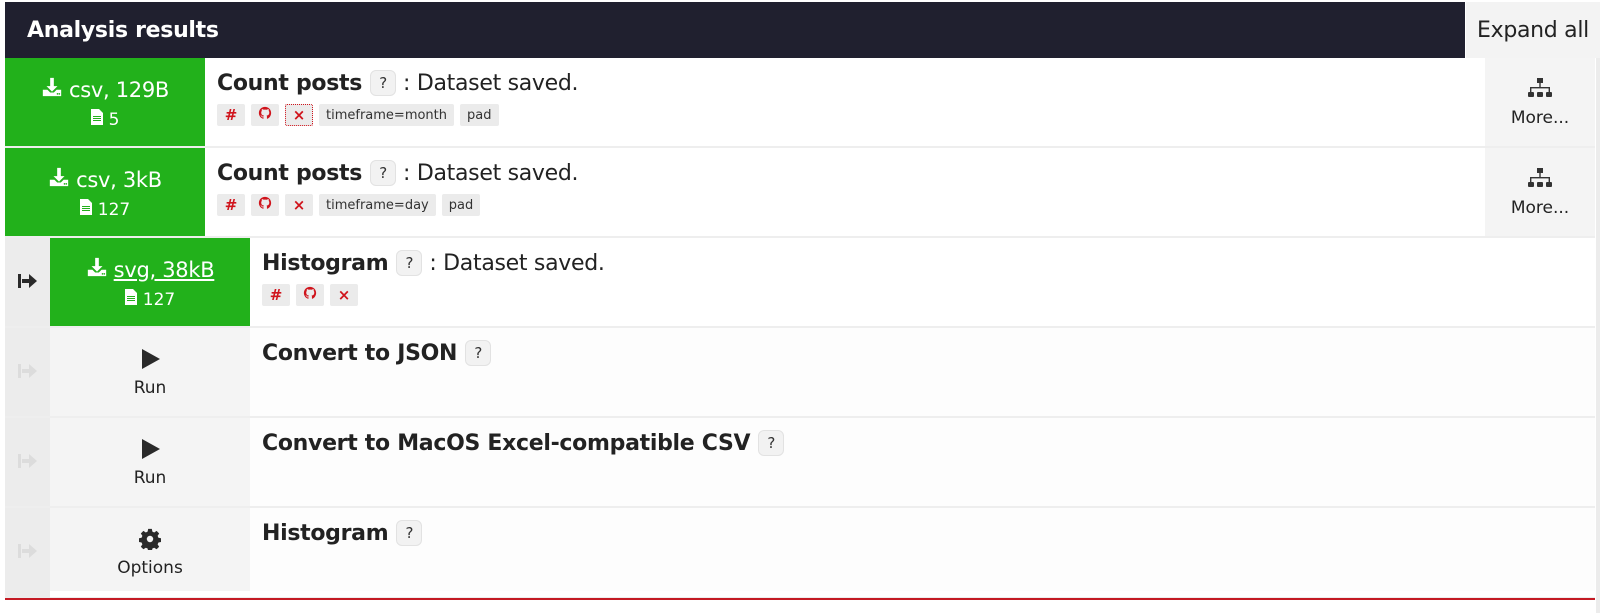  I want to click on result-download-cell: svg, 38kB 127, so click(150, 283).